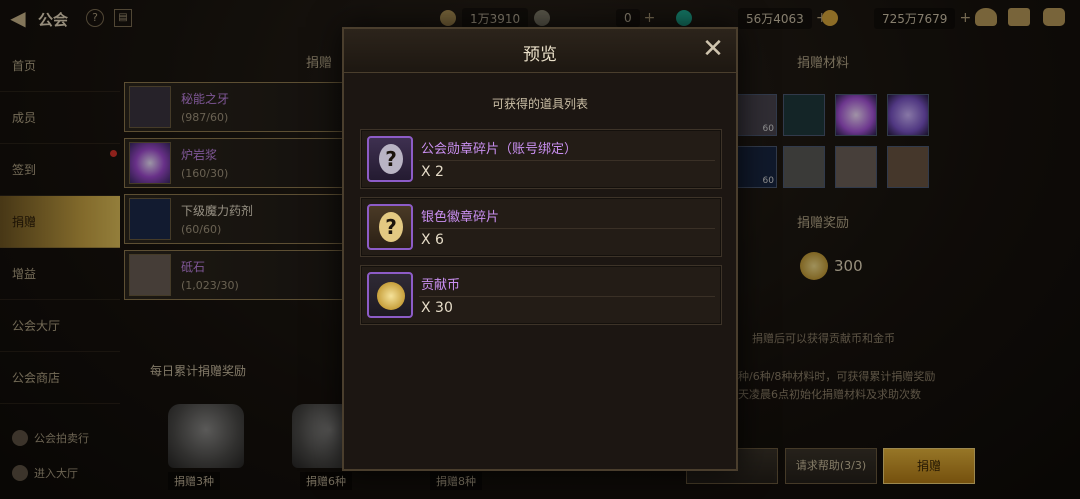 Image resolution: width=1080 pixels, height=499 pixels. What do you see at coordinates (713, 49) in the screenshot?
I see `close-icon: ✕` at bounding box center [713, 49].